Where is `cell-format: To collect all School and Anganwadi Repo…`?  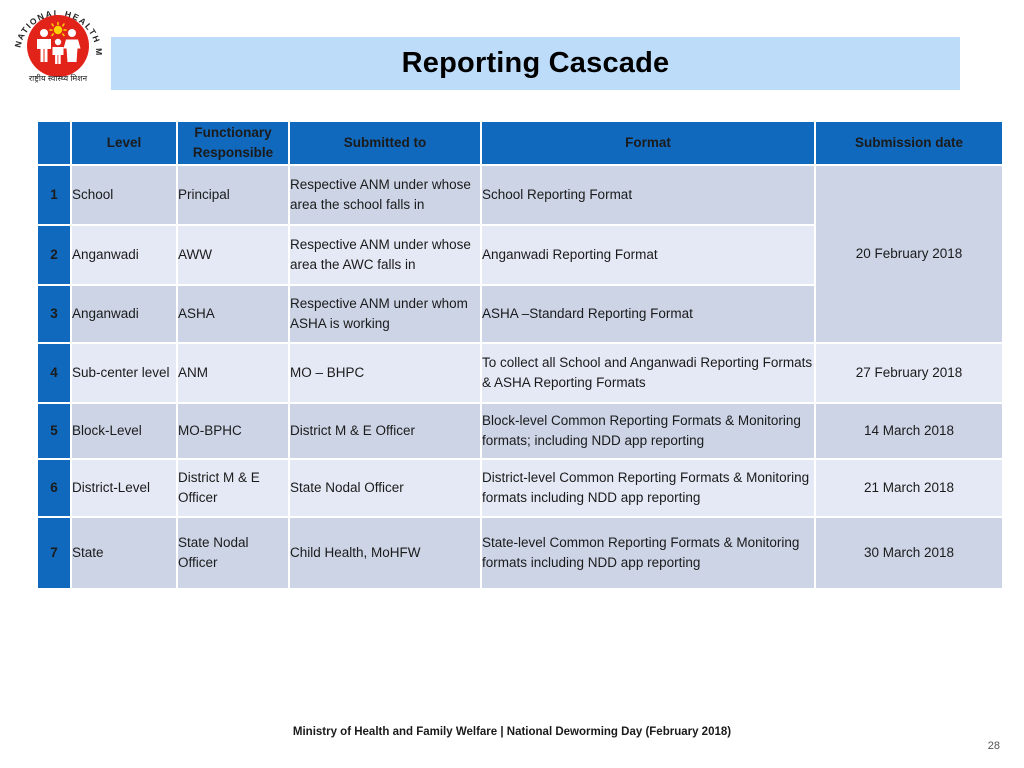 cell-format: To collect all School and Anganwadi Repo… is located at coordinates (648, 373).